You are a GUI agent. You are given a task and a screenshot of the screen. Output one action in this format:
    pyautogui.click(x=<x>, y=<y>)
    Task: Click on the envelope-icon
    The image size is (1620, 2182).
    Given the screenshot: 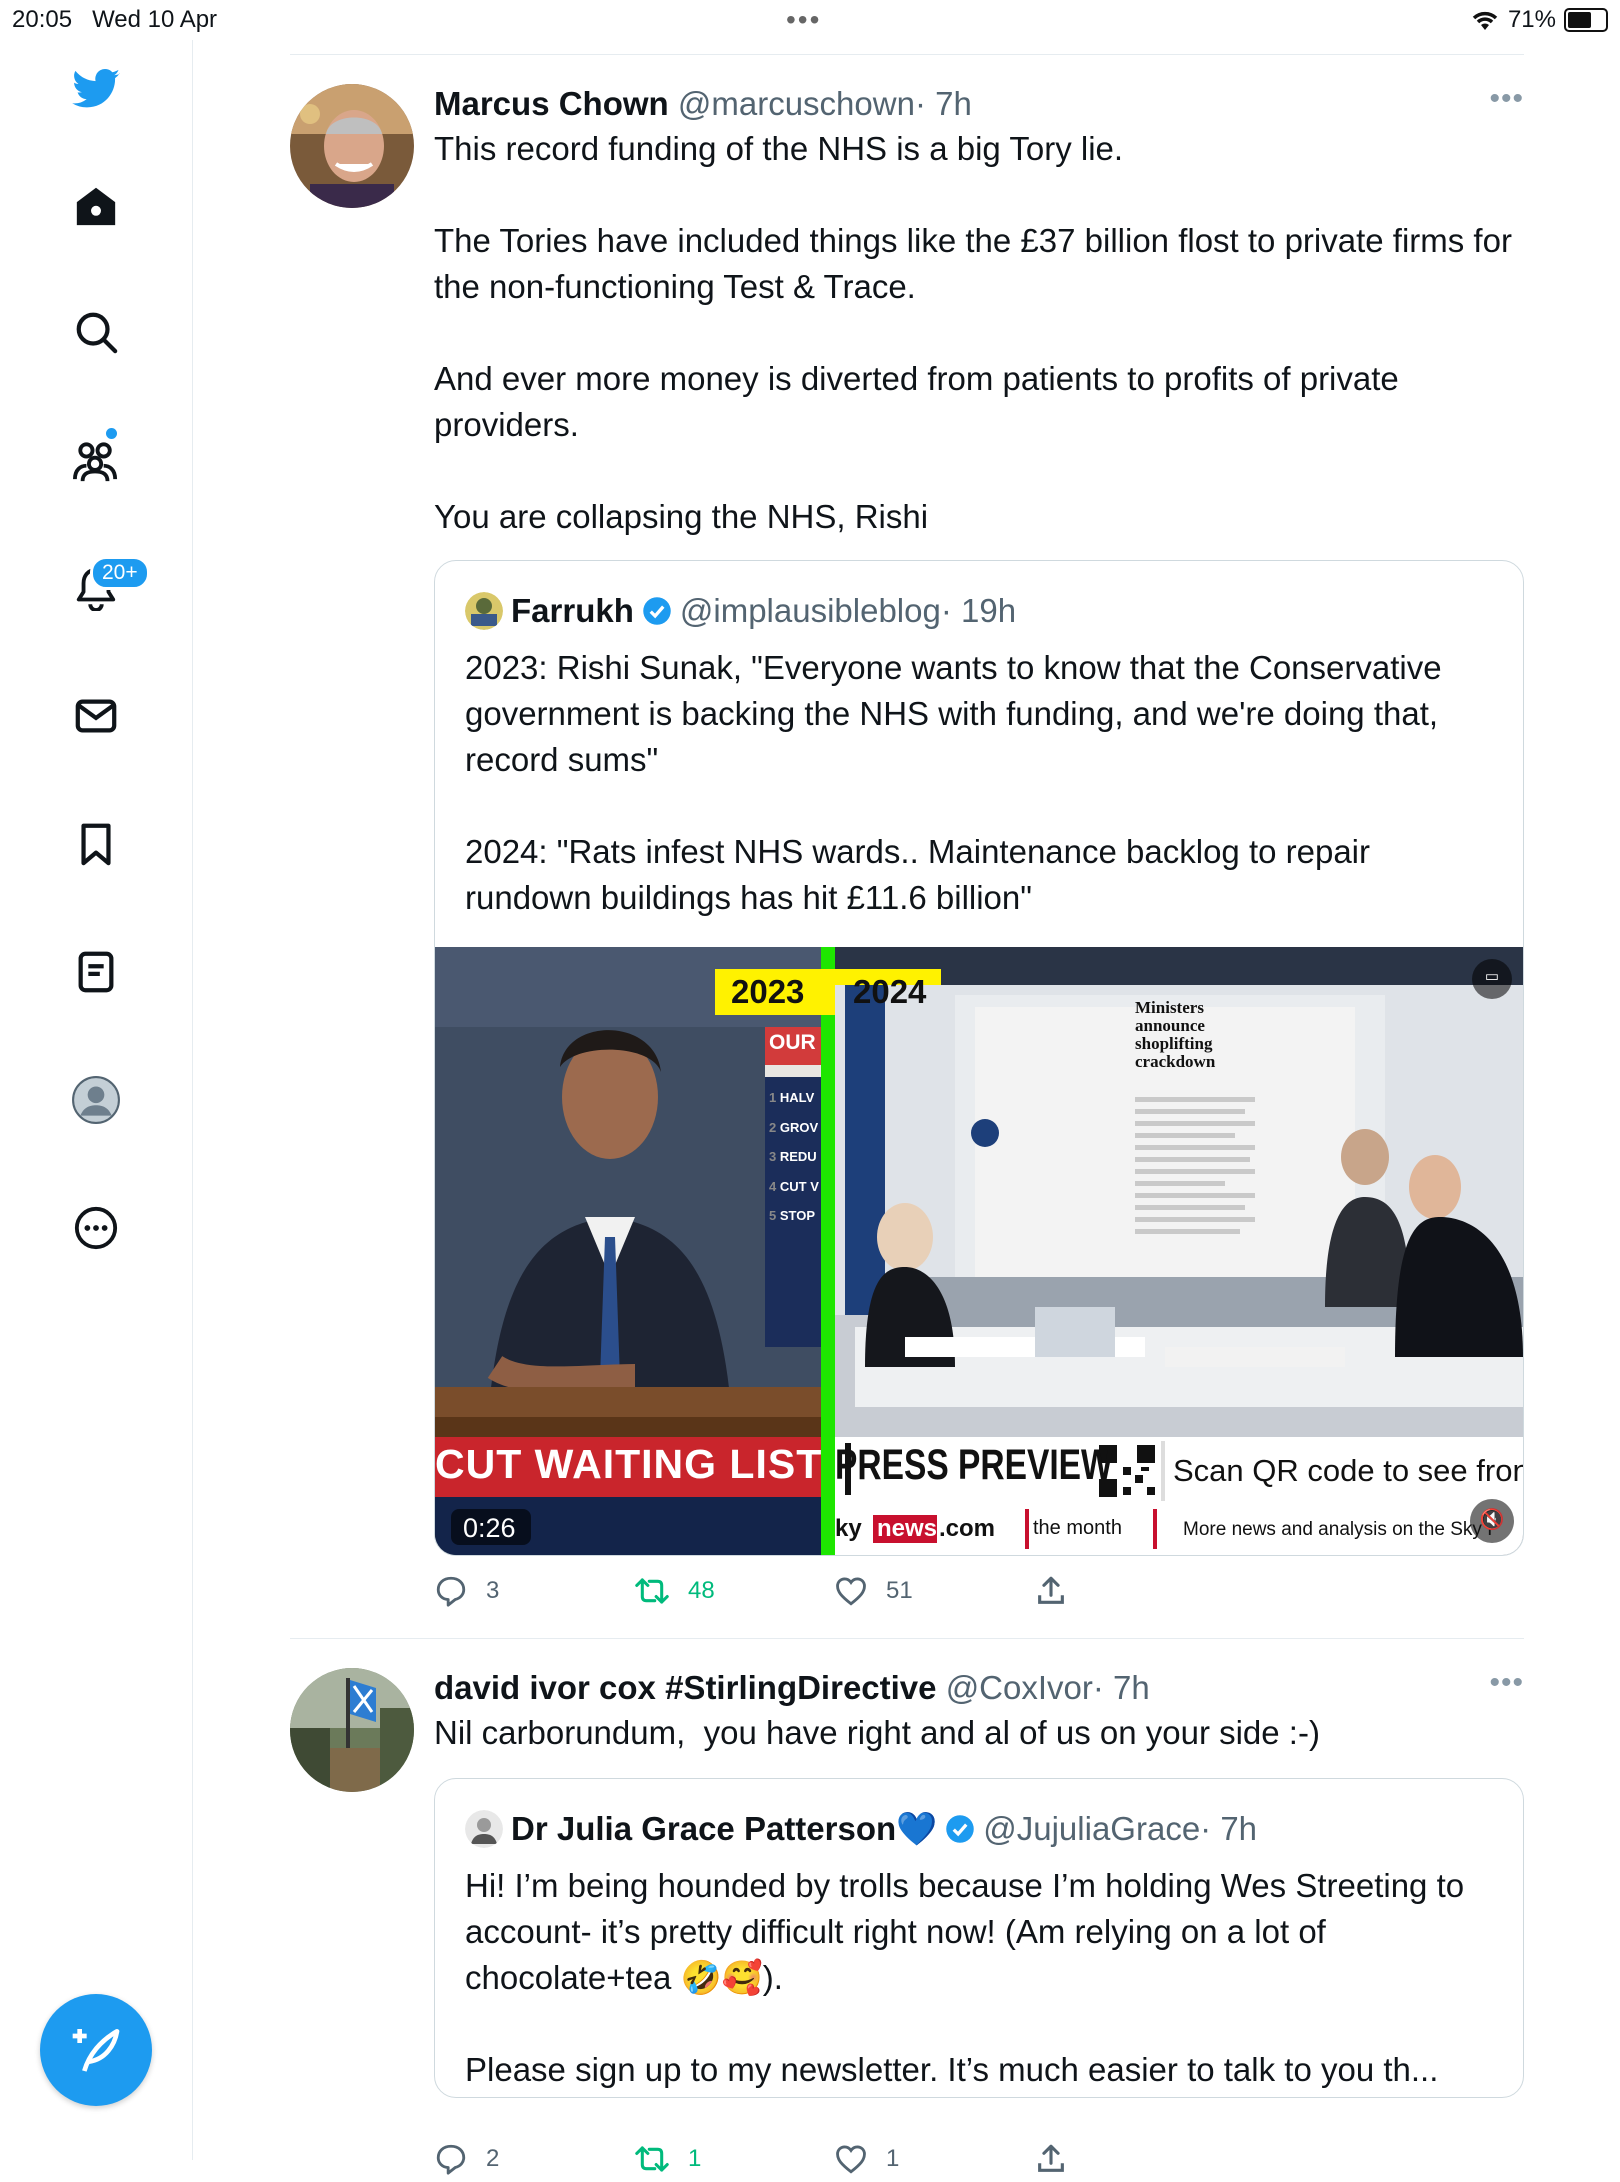 What is the action you would take?
    pyautogui.click(x=96, y=716)
    